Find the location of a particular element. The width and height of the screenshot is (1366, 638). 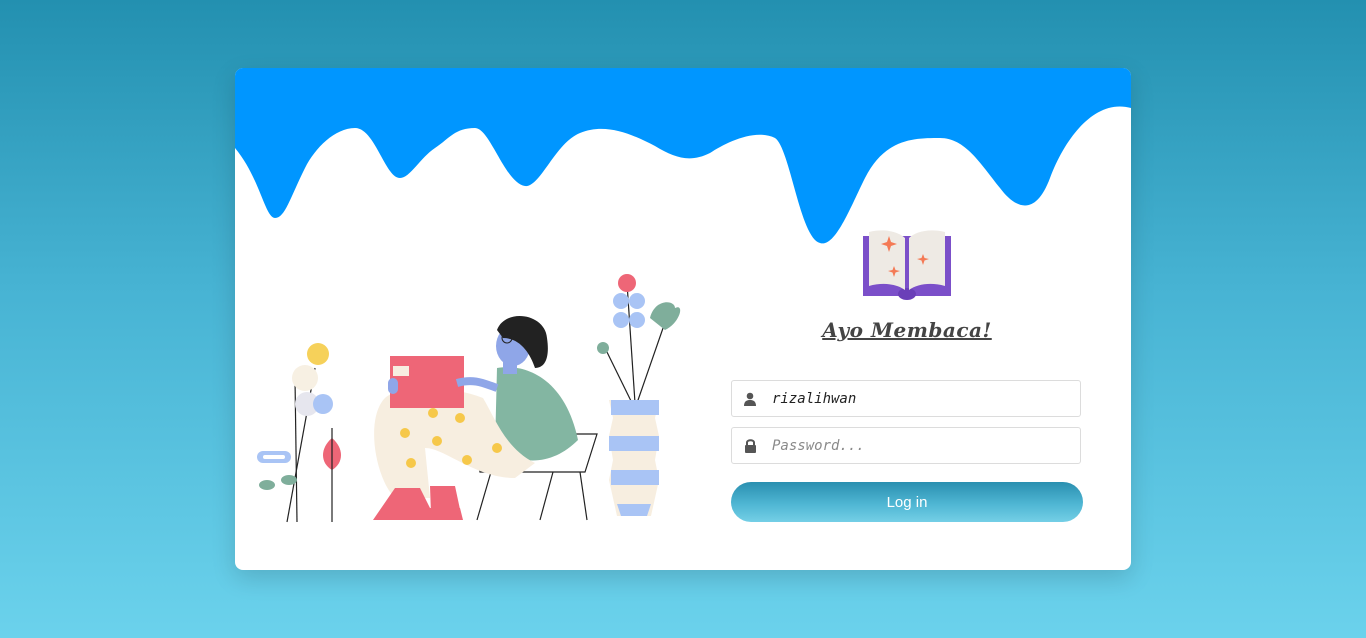

left-plants is located at coordinates (299, 433).